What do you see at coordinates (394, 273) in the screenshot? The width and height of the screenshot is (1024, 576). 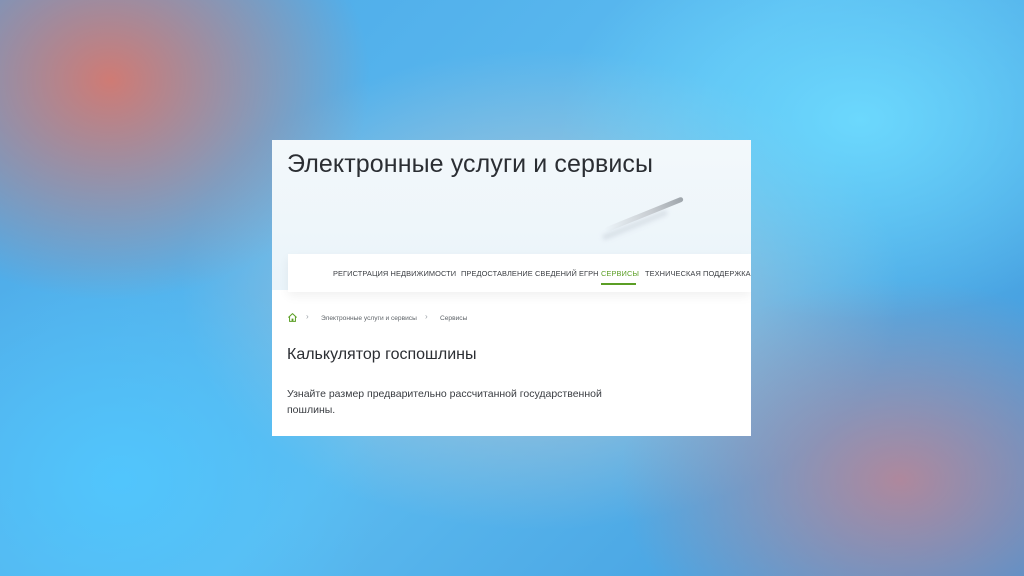 I see `nav-item-registration: РЕГИСТРАЦИЯ НЕДВИЖИМОСТИ` at bounding box center [394, 273].